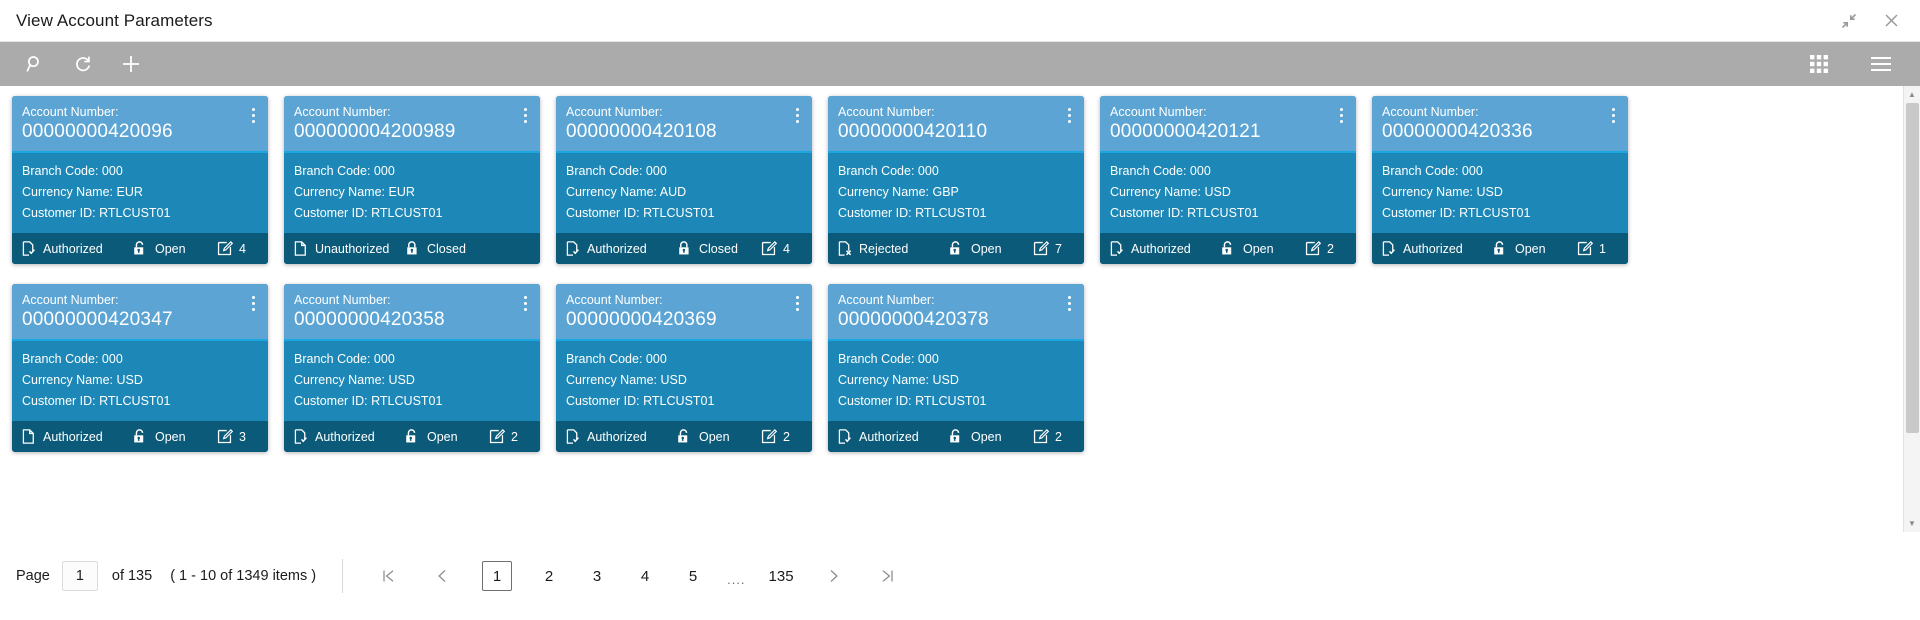 This screenshot has width=1920, height=620. Describe the element at coordinates (549, 576) in the screenshot. I see `page-button: 2` at that location.